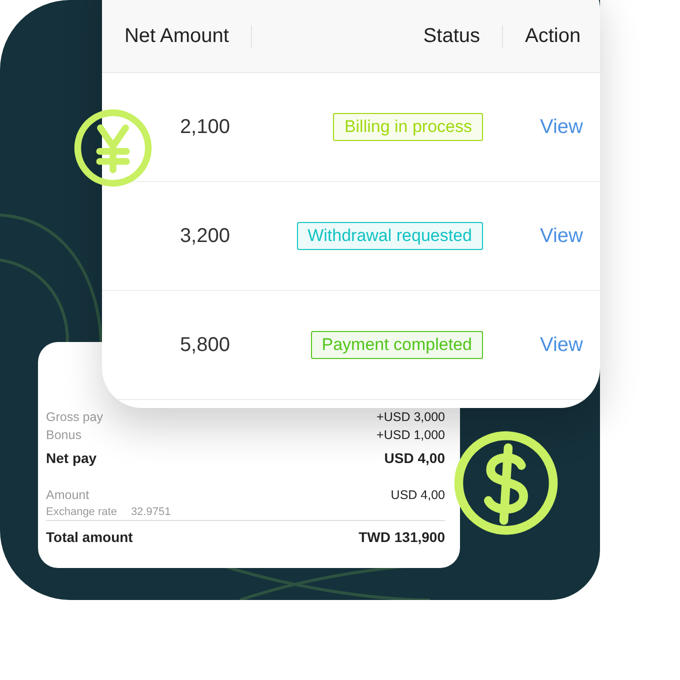 The width and height of the screenshot is (680, 680). Describe the element at coordinates (451, 36) in the screenshot. I see `column-header: Status` at that location.